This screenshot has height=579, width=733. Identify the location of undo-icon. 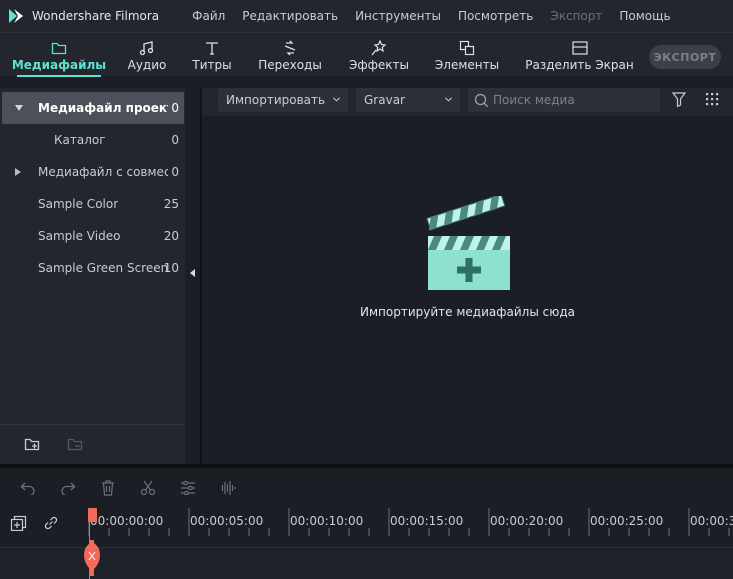
(28, 488).